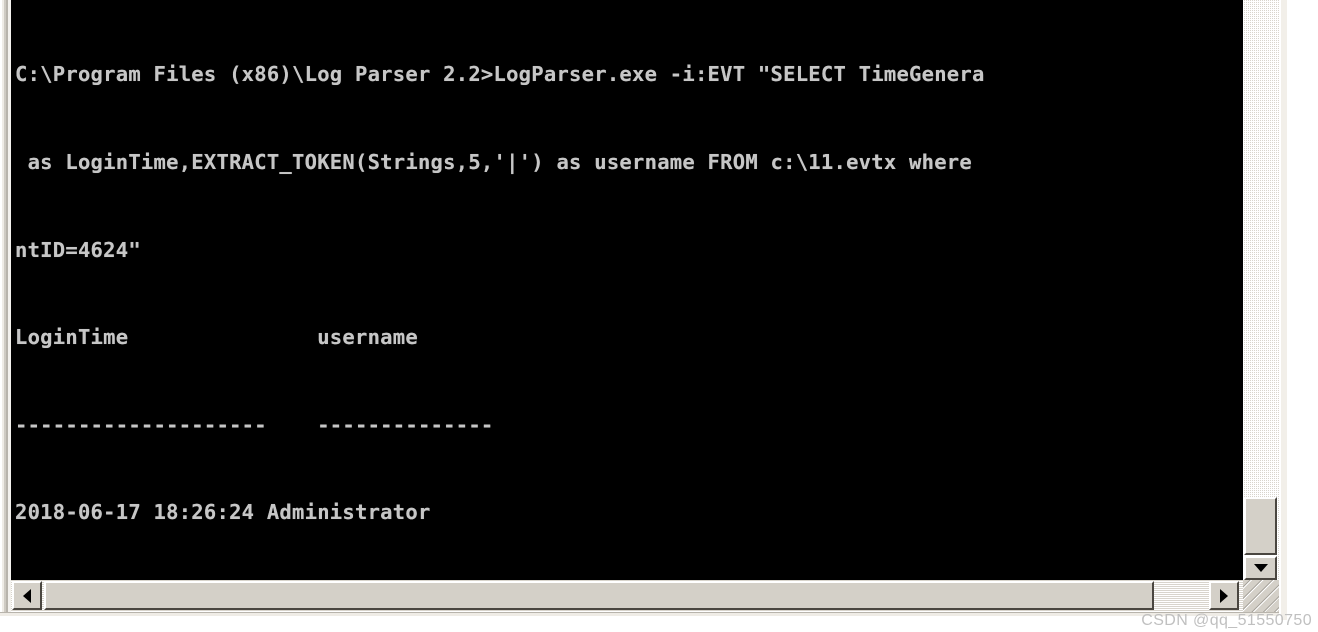 This screenshot has height=632, width=1318. I want to click on chevron-right-icon, so click(1224, 595).